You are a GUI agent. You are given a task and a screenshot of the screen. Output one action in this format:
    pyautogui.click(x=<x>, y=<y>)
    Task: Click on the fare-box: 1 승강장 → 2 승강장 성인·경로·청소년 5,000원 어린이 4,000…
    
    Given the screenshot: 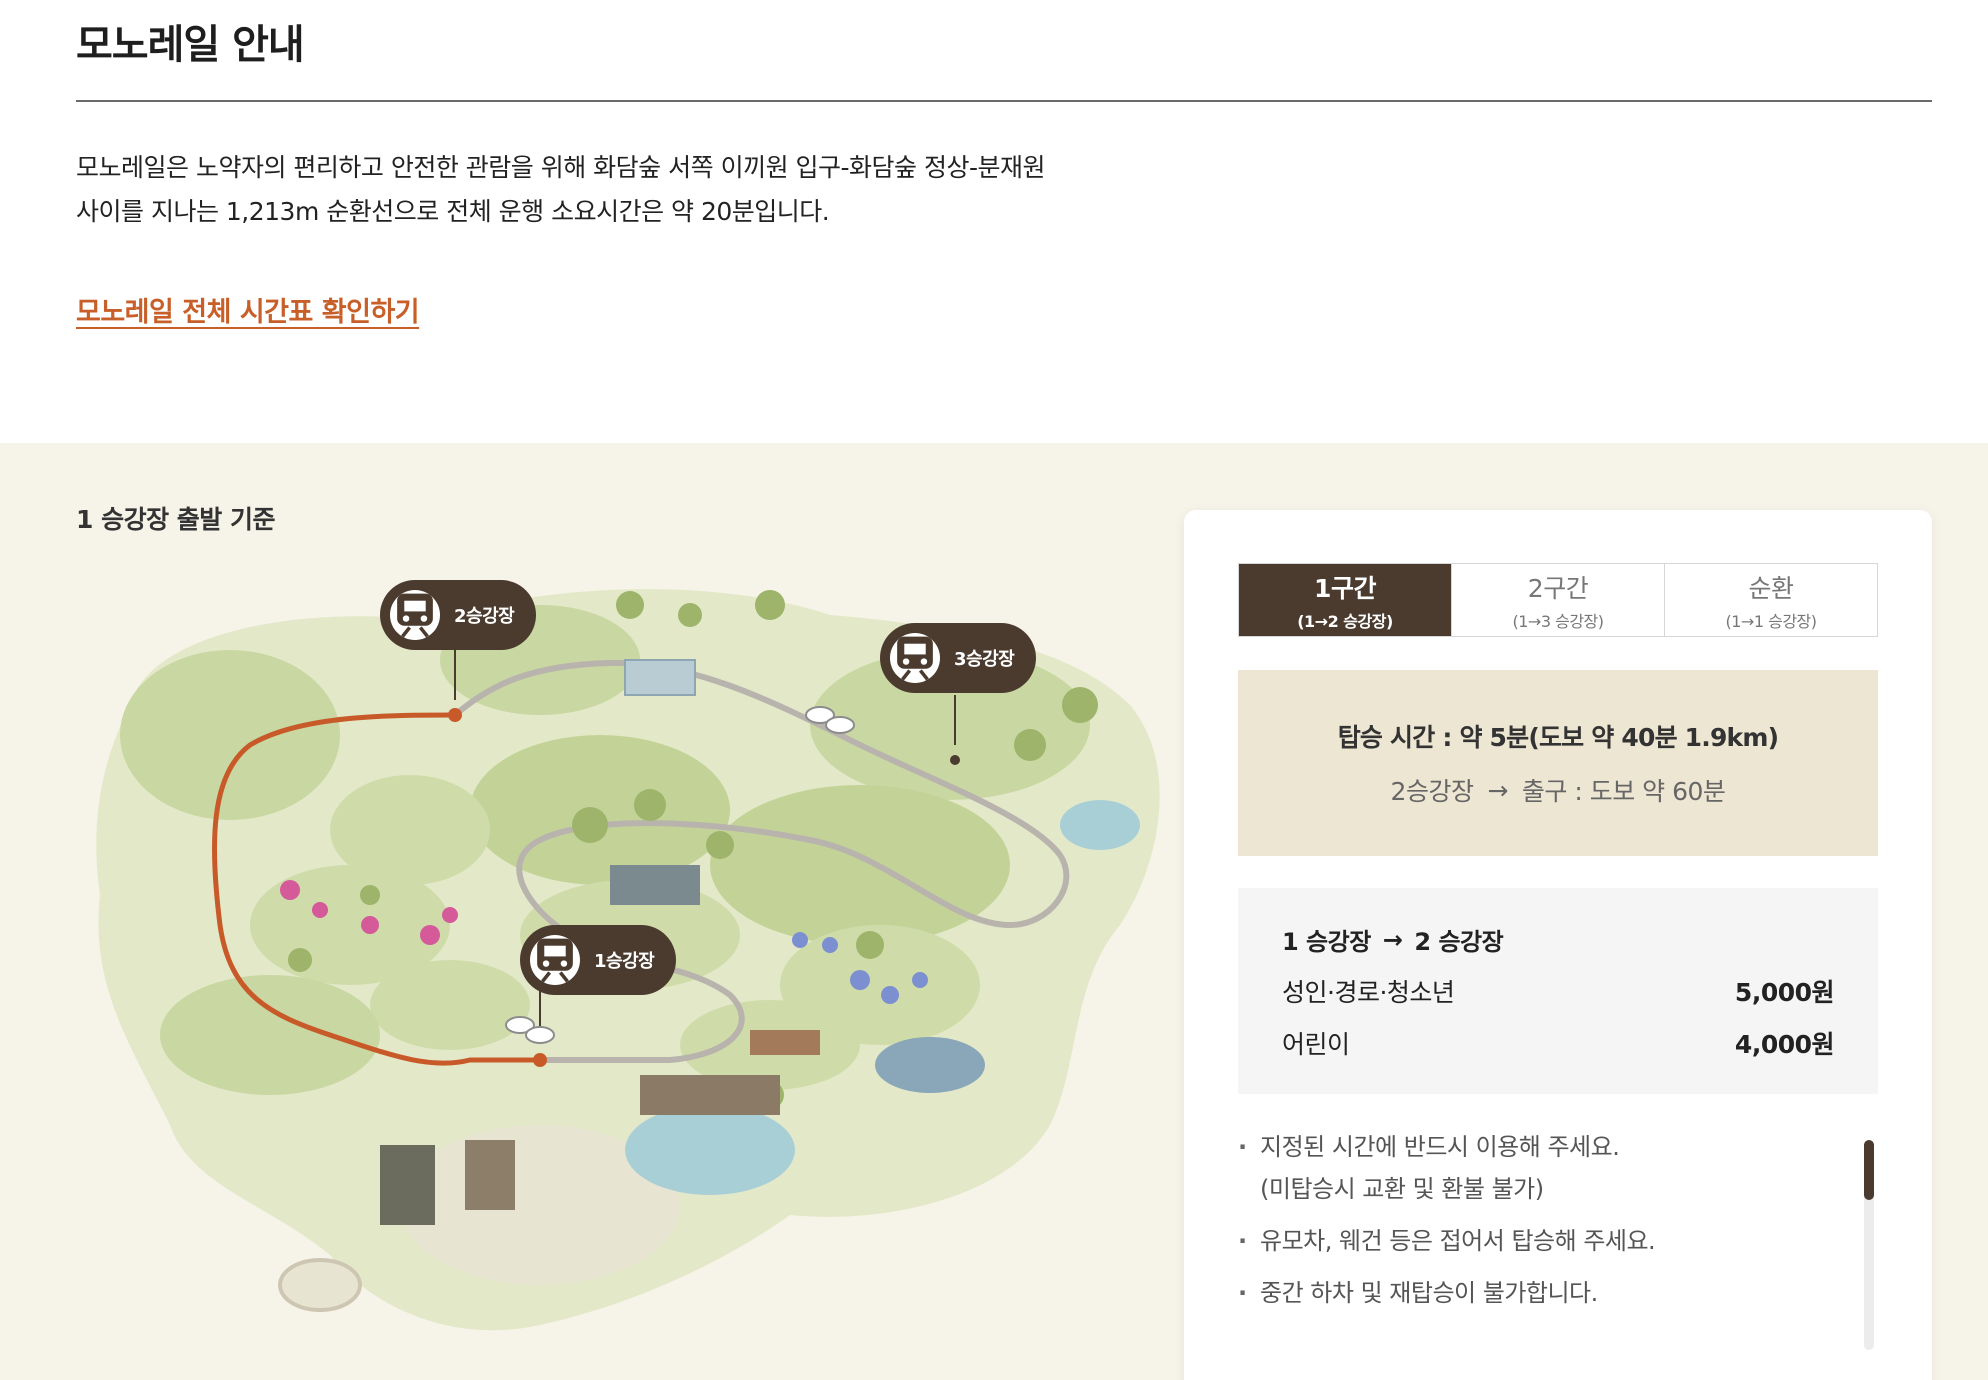 What is the action you would take?
    pyautogui.click(x=1558, y=991)
    